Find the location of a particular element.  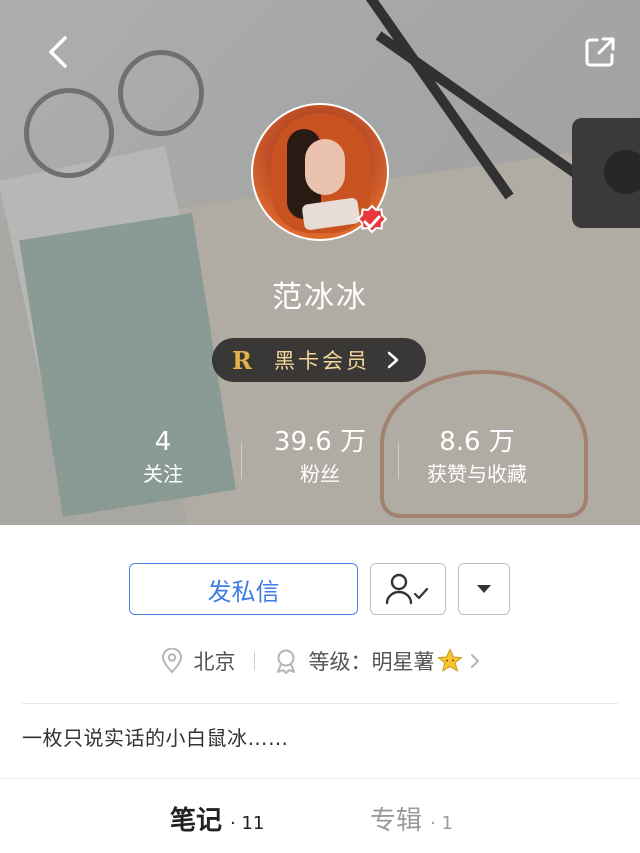

medal-icon is located at coordinates (285, 661).